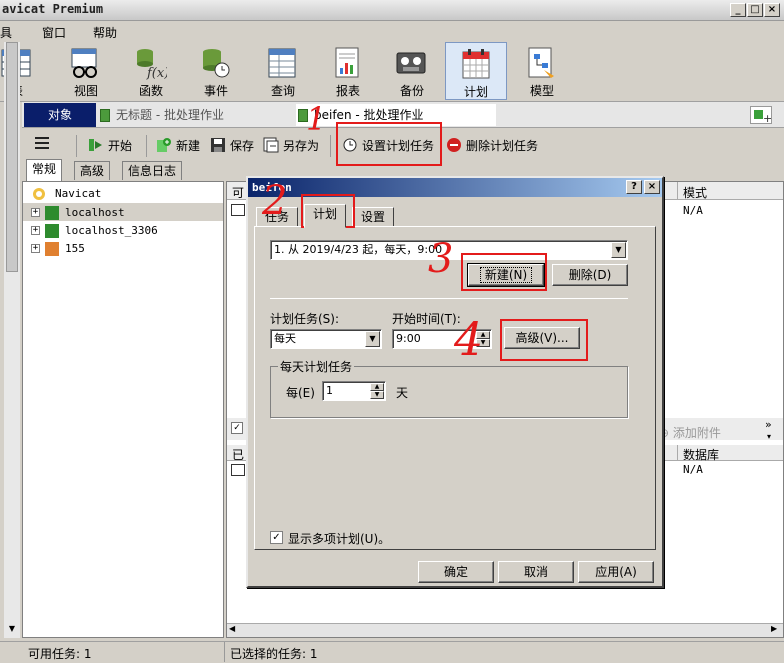 This screenshot has height=663, width=784. What do you see at coordinates (347, 62) in the screenshot?
I see `report-icon` at bounding box center [347, 62].